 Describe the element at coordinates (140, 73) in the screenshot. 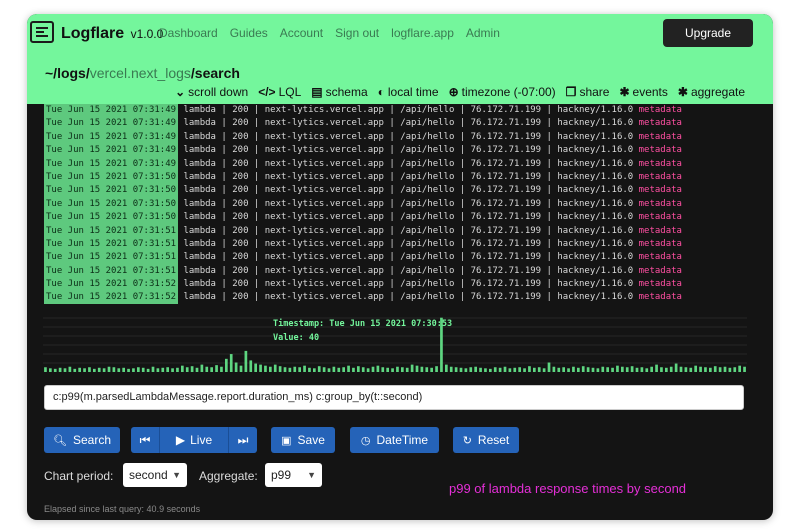

I see `path-source: vercel.next_logs` at that location.